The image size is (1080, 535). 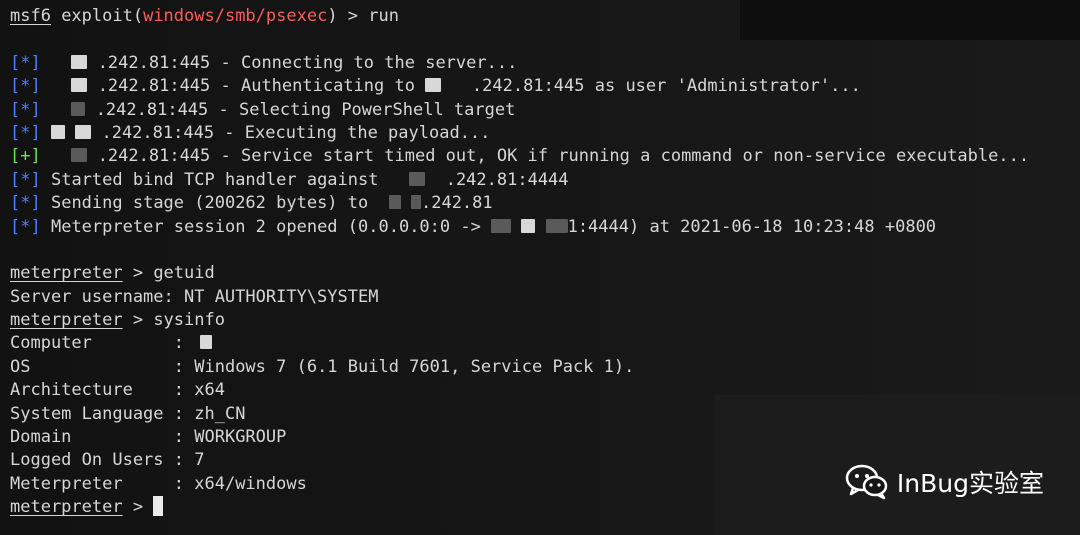 What do you see at coordinates (220, 413) in the screenshot?
I see `sysinfo-value: zh_CN` at bounding box center [220, 413].